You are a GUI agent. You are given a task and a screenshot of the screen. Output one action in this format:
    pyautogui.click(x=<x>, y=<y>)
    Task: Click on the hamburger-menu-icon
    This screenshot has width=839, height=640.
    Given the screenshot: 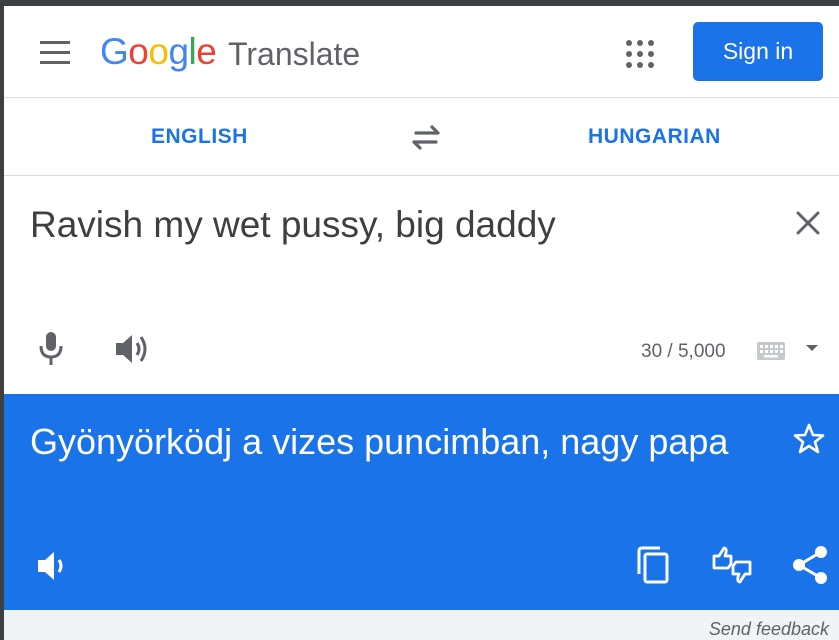 What is the action you would take?
    pyautogui.click(x=54, y=52)
    